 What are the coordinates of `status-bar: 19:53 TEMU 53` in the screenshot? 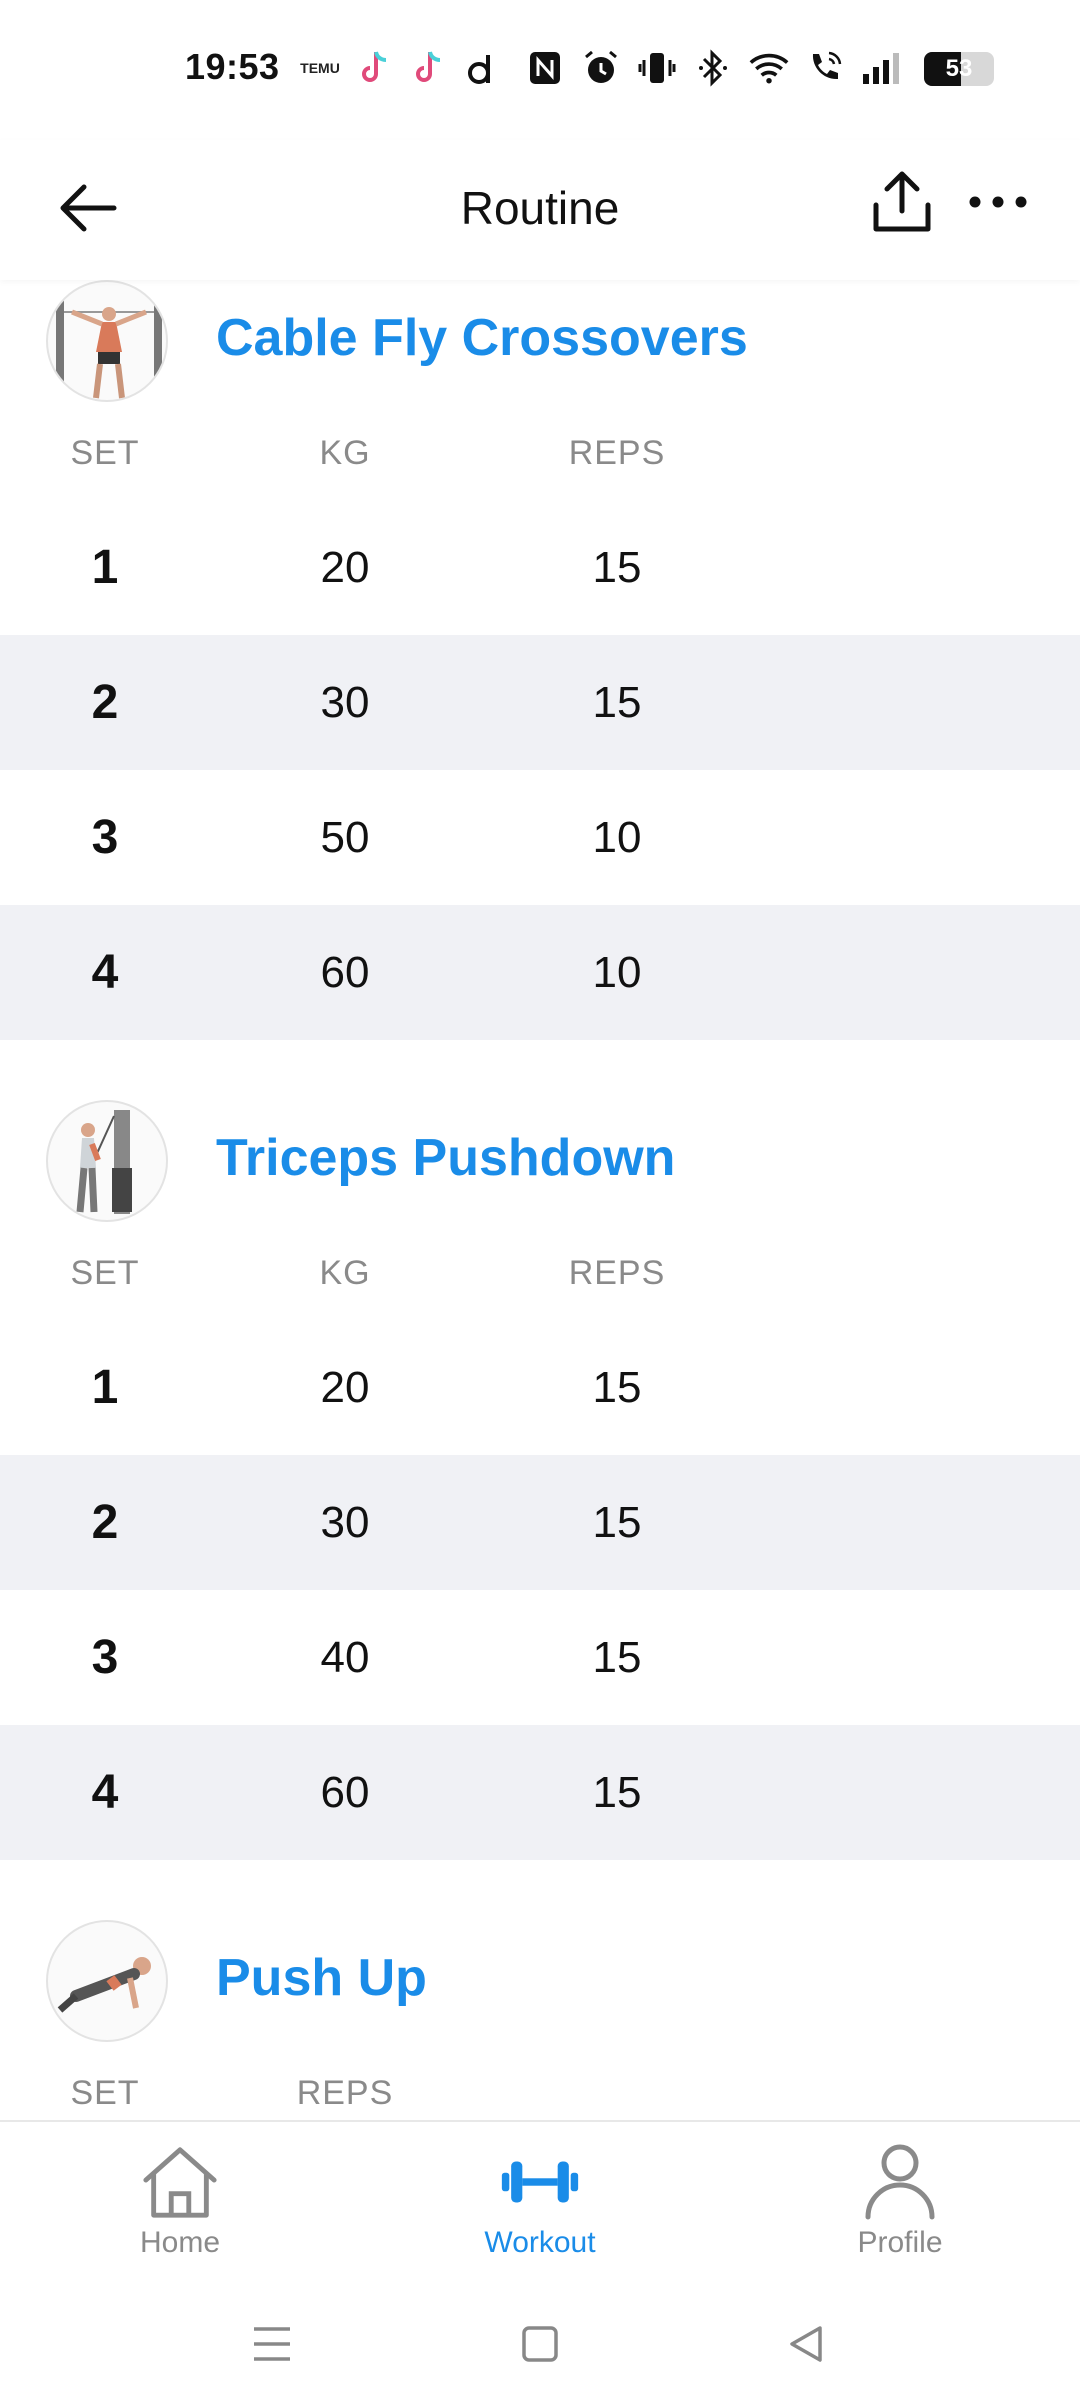 It's located at (540, 70).